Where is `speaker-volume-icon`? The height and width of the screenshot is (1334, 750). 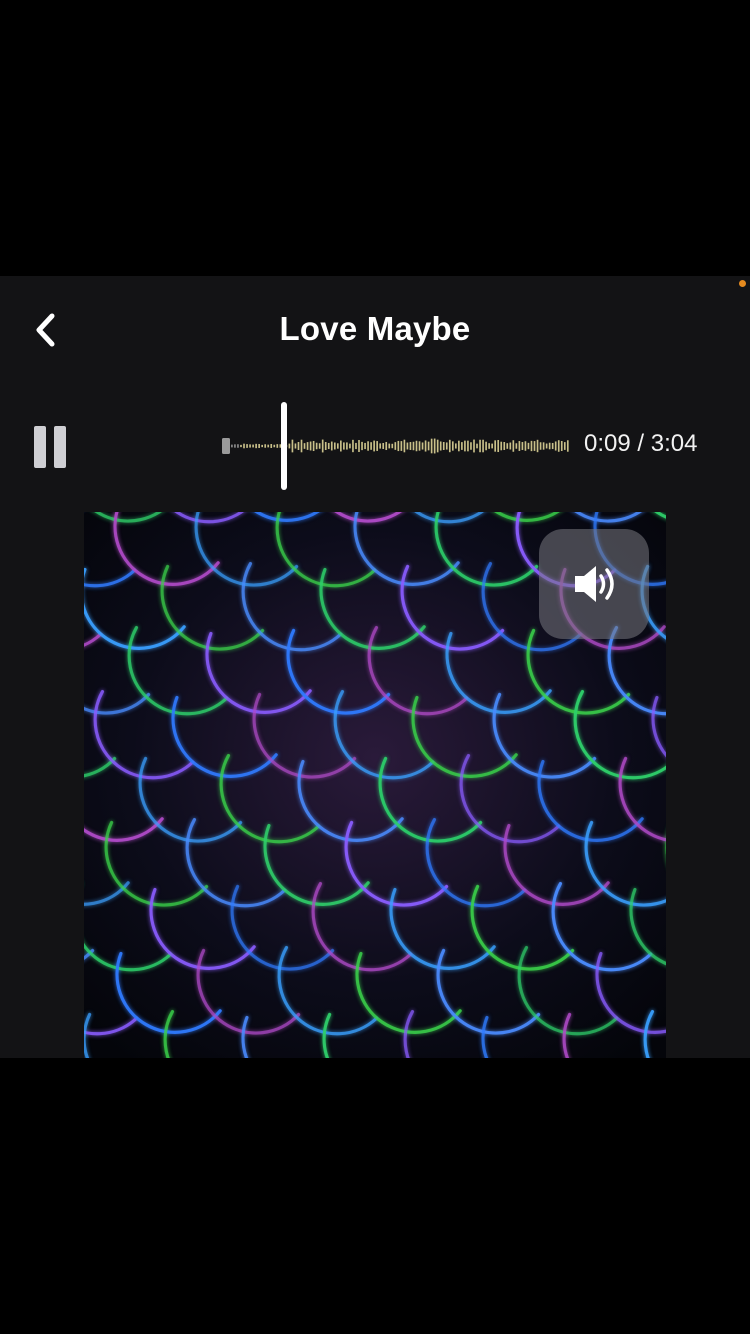 speaker-volume-icon is located at coordinates (594, 584).